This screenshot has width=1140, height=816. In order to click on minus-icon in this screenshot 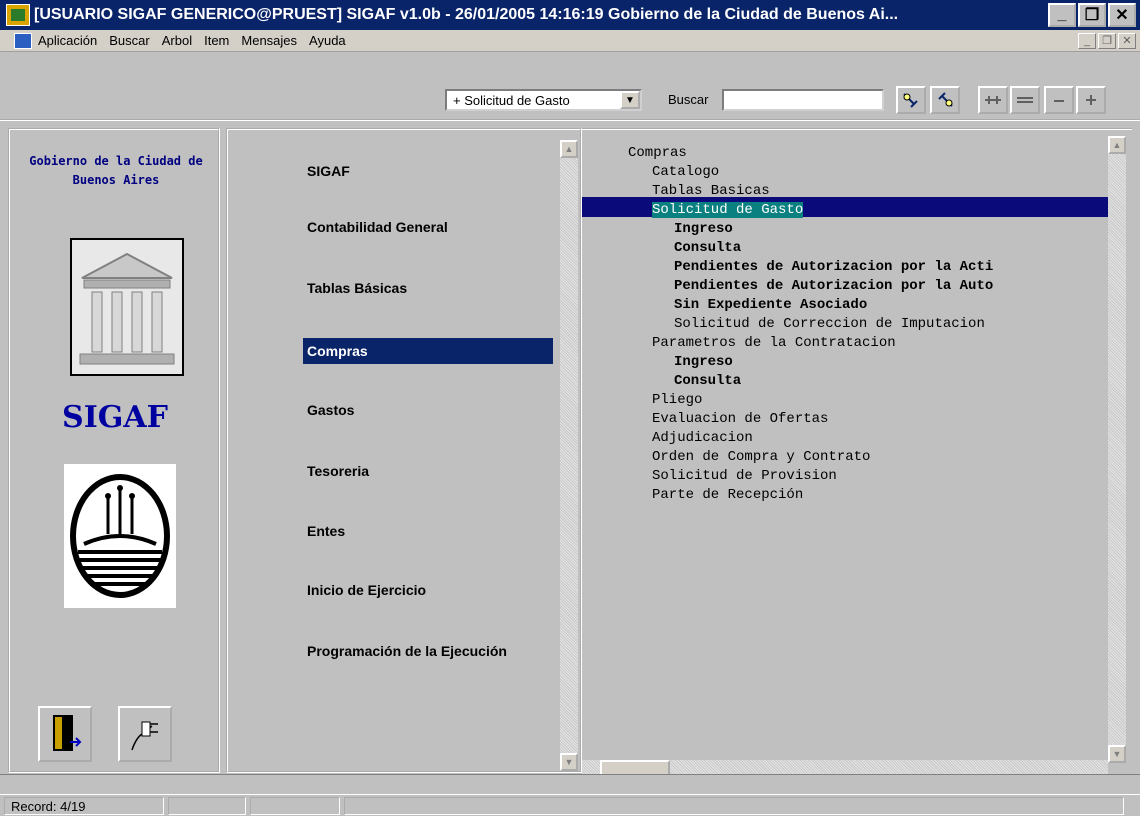, I will do `click(1059, 101)`.